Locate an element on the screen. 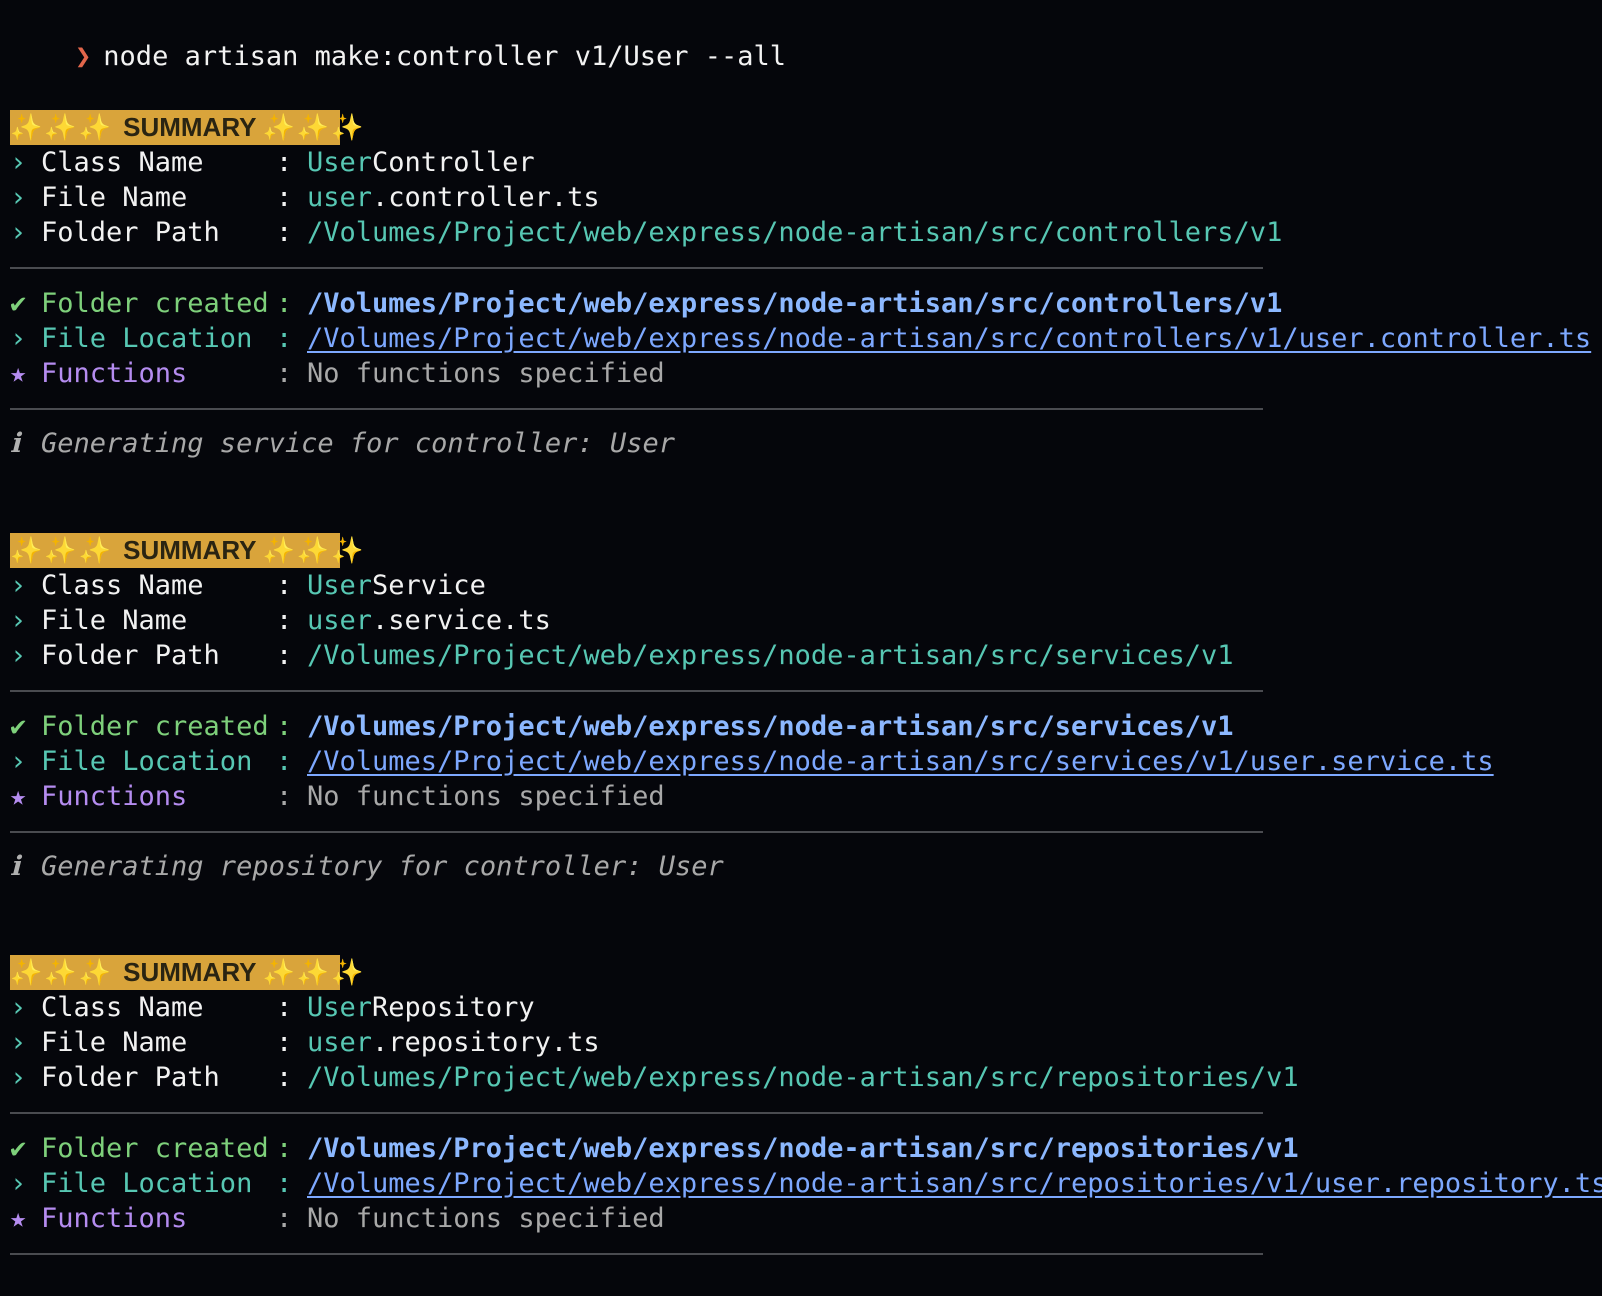  class-name-suffix: Repository is located at coordinates (453, 1007).